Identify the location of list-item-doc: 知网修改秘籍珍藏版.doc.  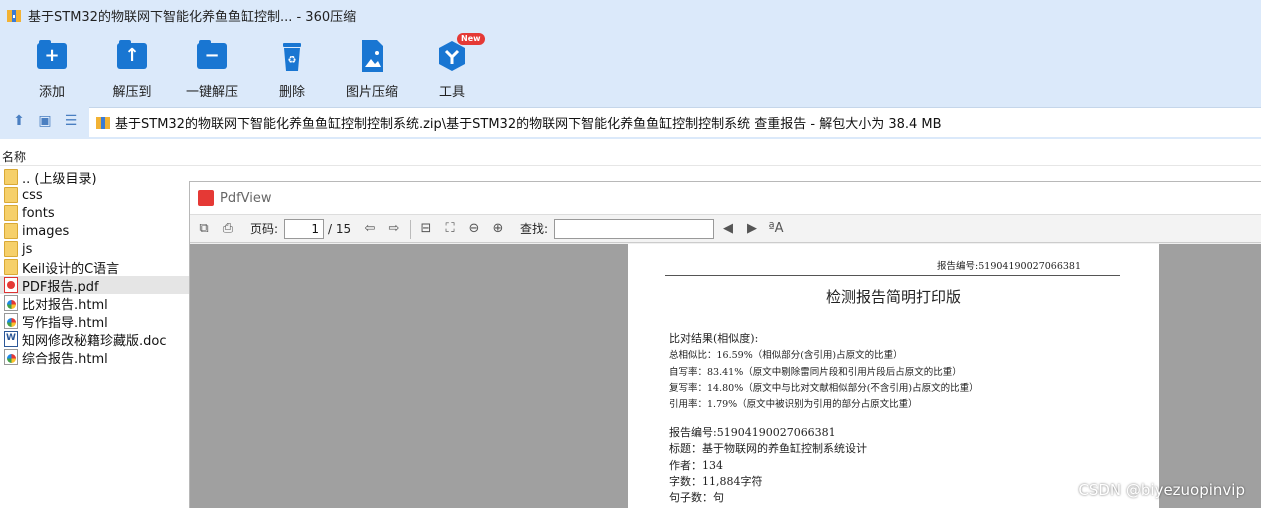
(95, 339).